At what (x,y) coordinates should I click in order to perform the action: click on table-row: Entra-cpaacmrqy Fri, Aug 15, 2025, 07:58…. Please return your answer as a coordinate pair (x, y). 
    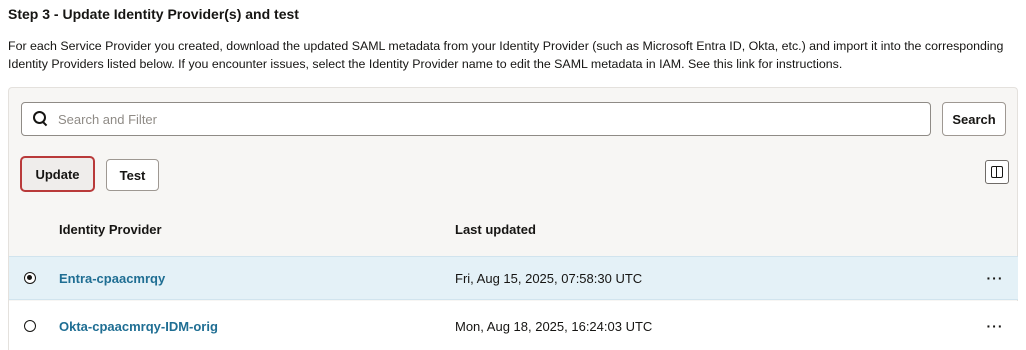
    Looking at the image, I should click on (513, 278).